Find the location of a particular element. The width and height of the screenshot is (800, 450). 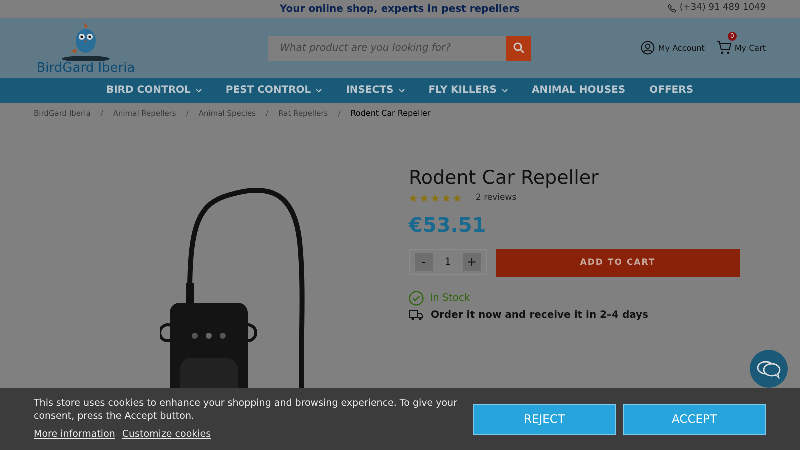

check-circle-icon is located at coordinates (416, 298).